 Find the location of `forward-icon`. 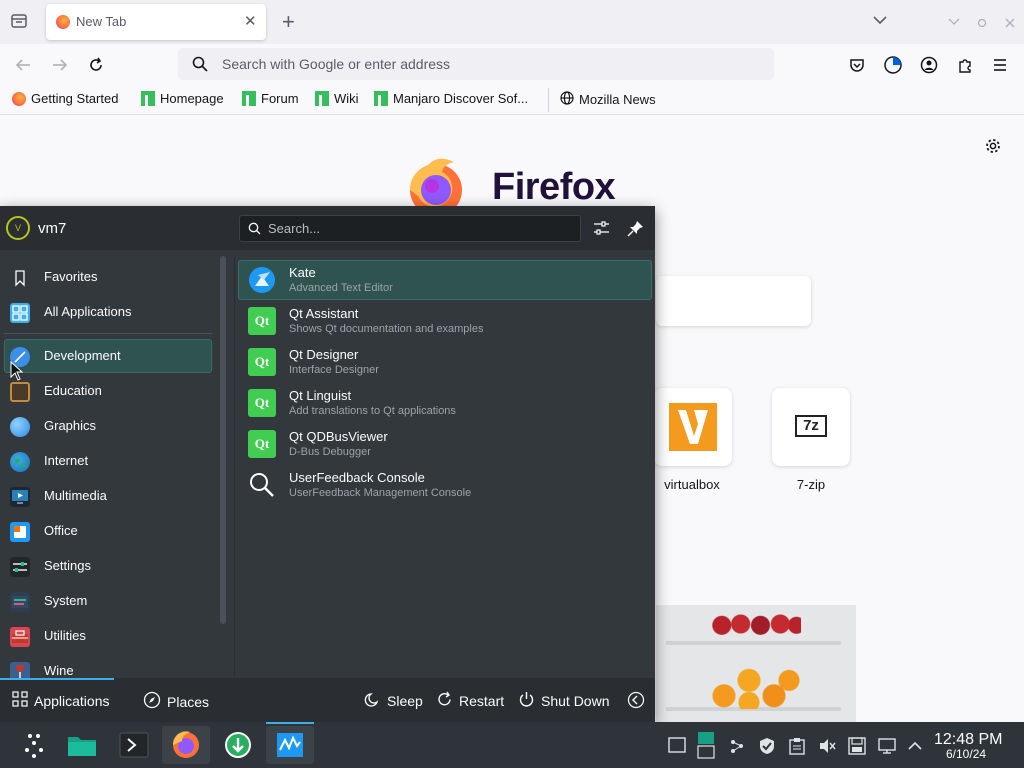

forward-icon is located at coordinates (60, 66).